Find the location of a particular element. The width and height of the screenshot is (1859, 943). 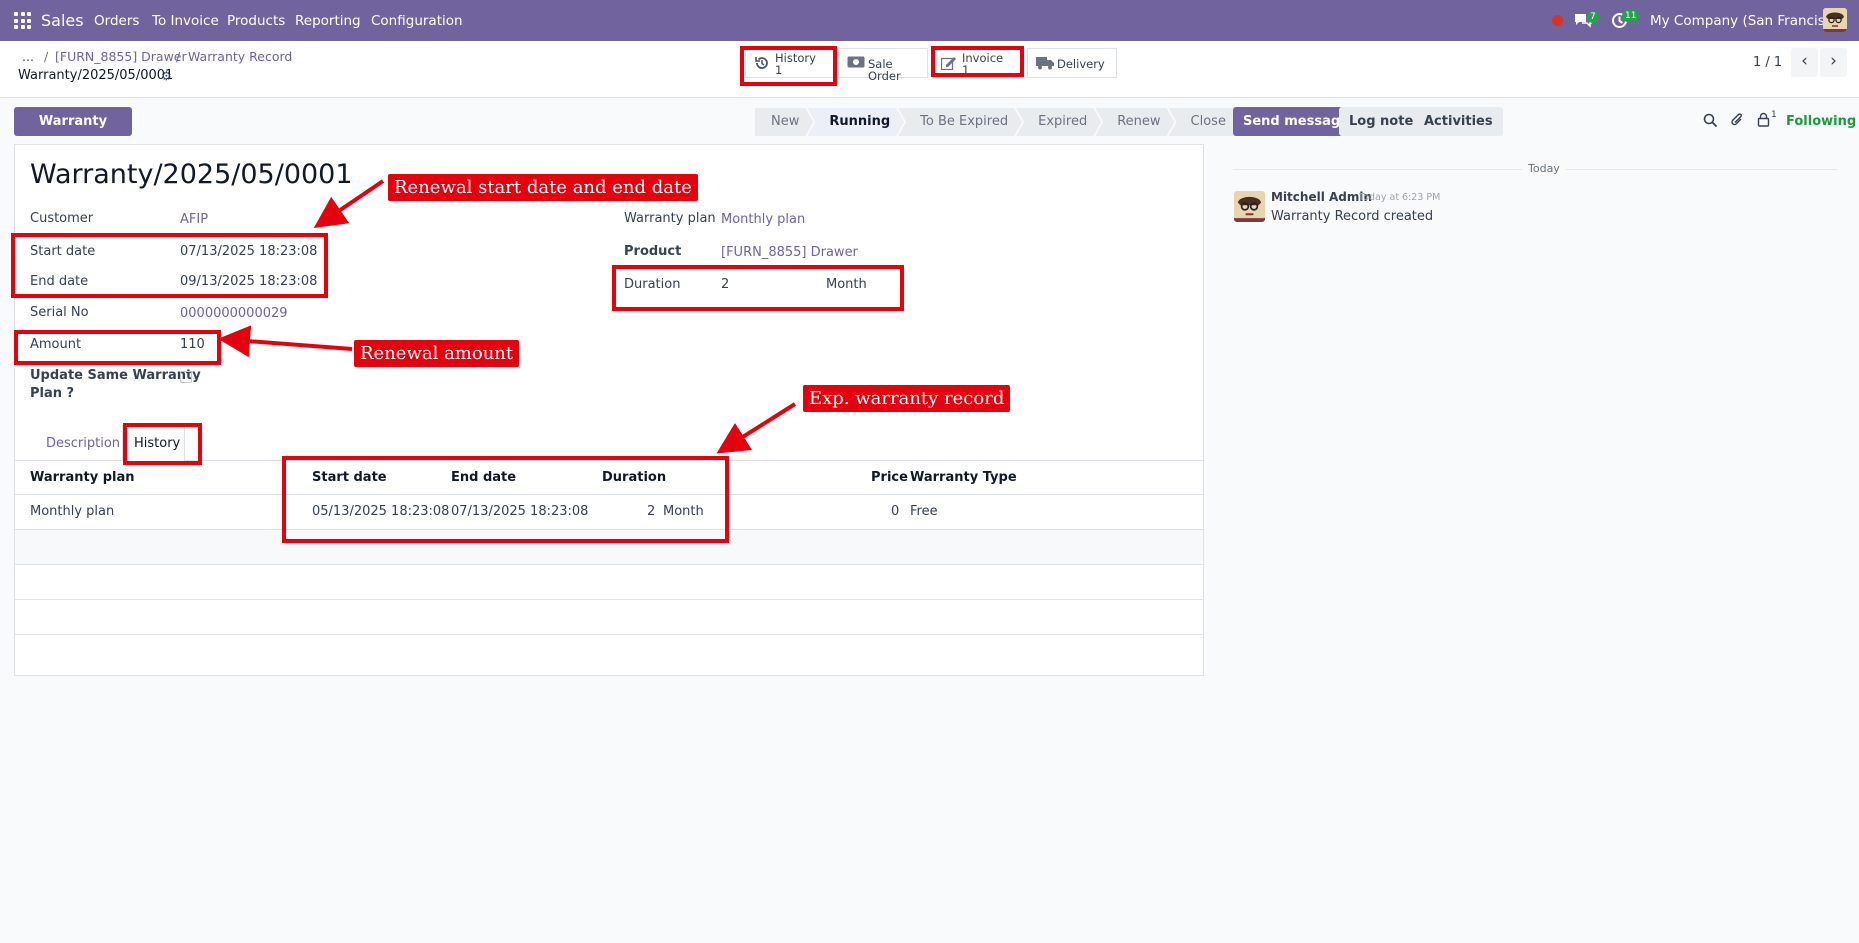

stage-expired: Expired is located at coordinates (1058, 122).